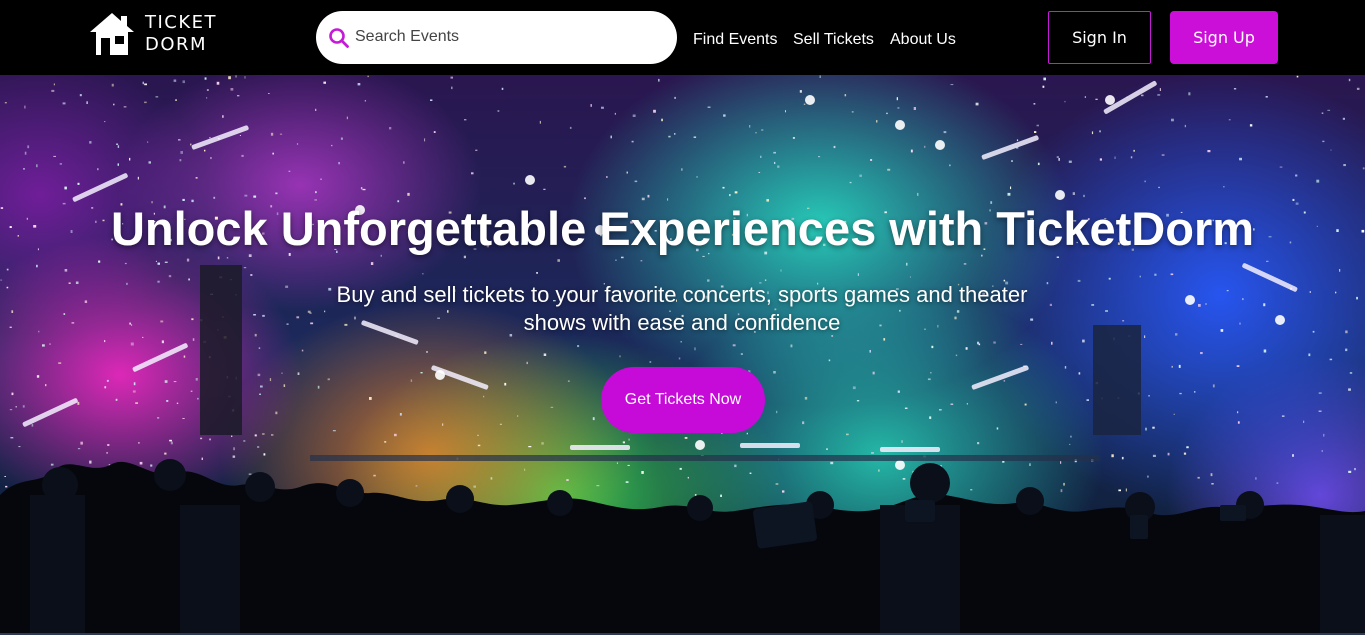 This screenshot has width=1365, height=635. I want to click on brand-wordmark: TICKET DORM, so click(181, 34).